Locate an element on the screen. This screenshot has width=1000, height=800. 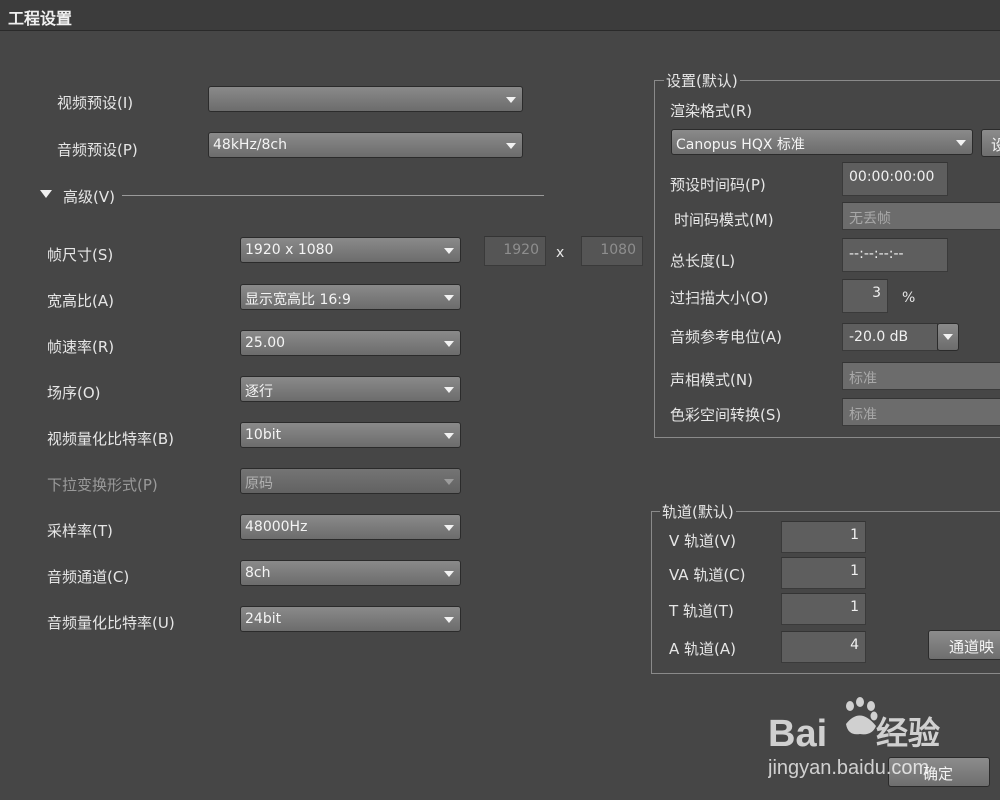
pan-mode-field: 标准 is located at coordinates (921, 376).